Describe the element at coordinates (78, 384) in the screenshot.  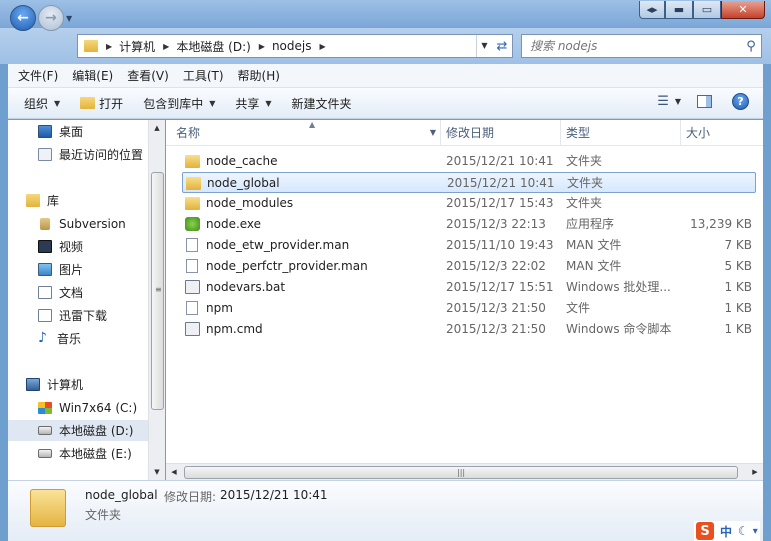
I see `nav-item-computer: 计算机` at that location.